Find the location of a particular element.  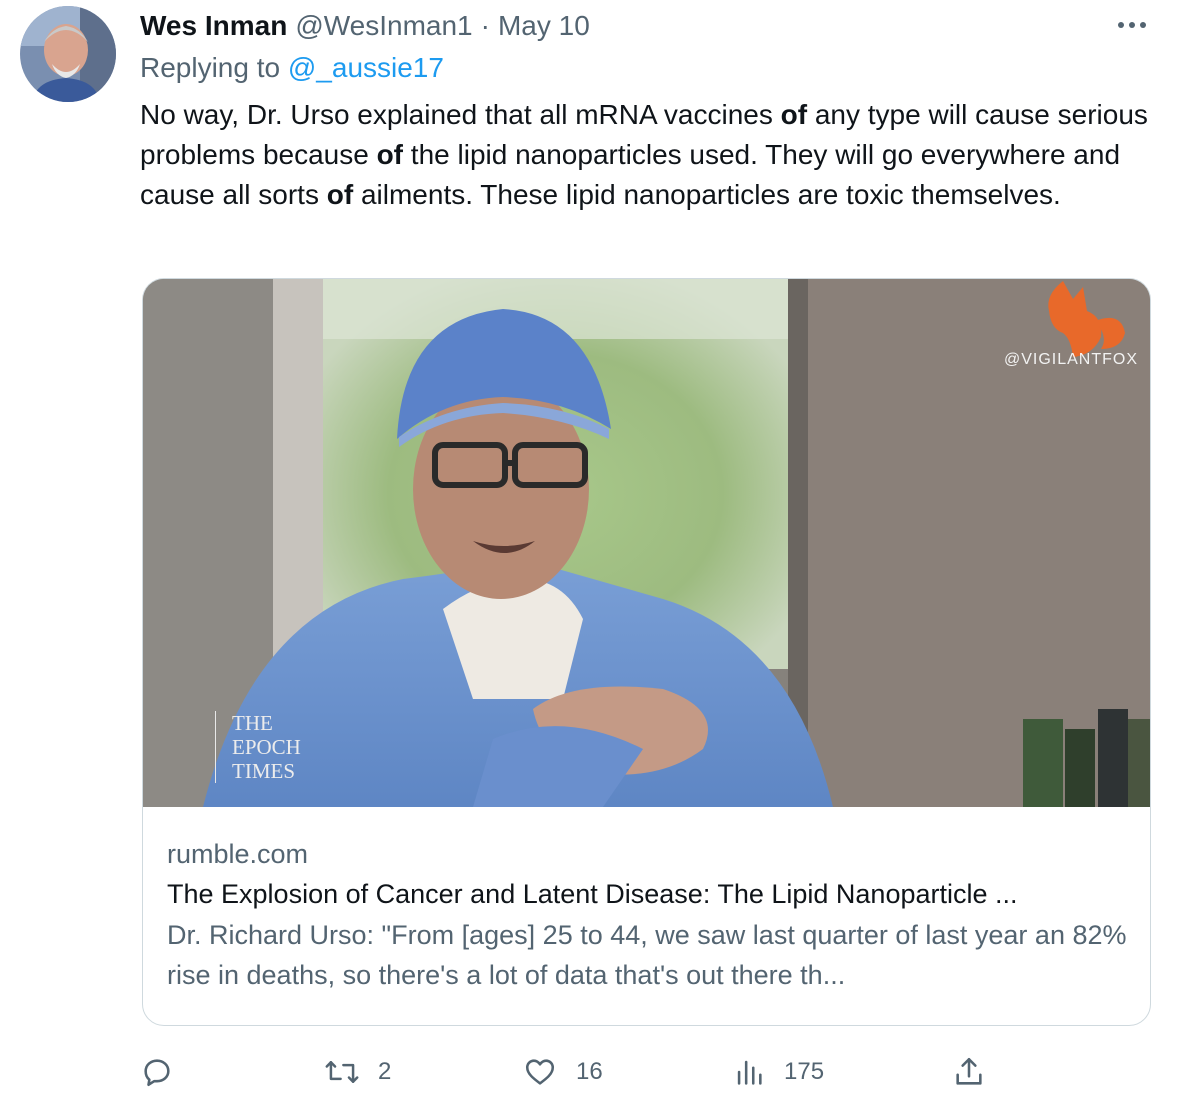

epoch-logo-line: TIMES is located at coordinates (263, 771).